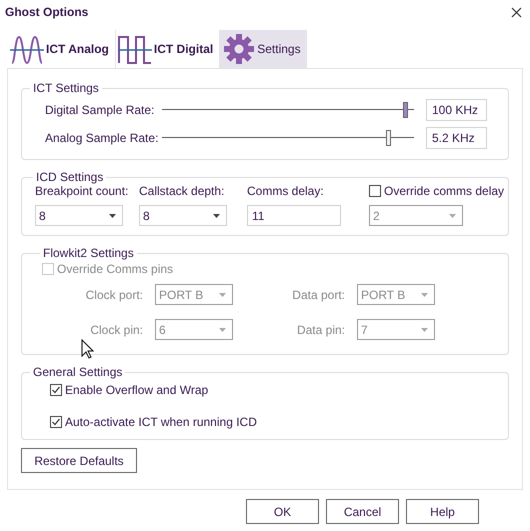 The height and width of the screenshot is (531, 530). Describe the element at coordinates (319, 295) in the screenshot. I see `field-label: Data port:` at that location.